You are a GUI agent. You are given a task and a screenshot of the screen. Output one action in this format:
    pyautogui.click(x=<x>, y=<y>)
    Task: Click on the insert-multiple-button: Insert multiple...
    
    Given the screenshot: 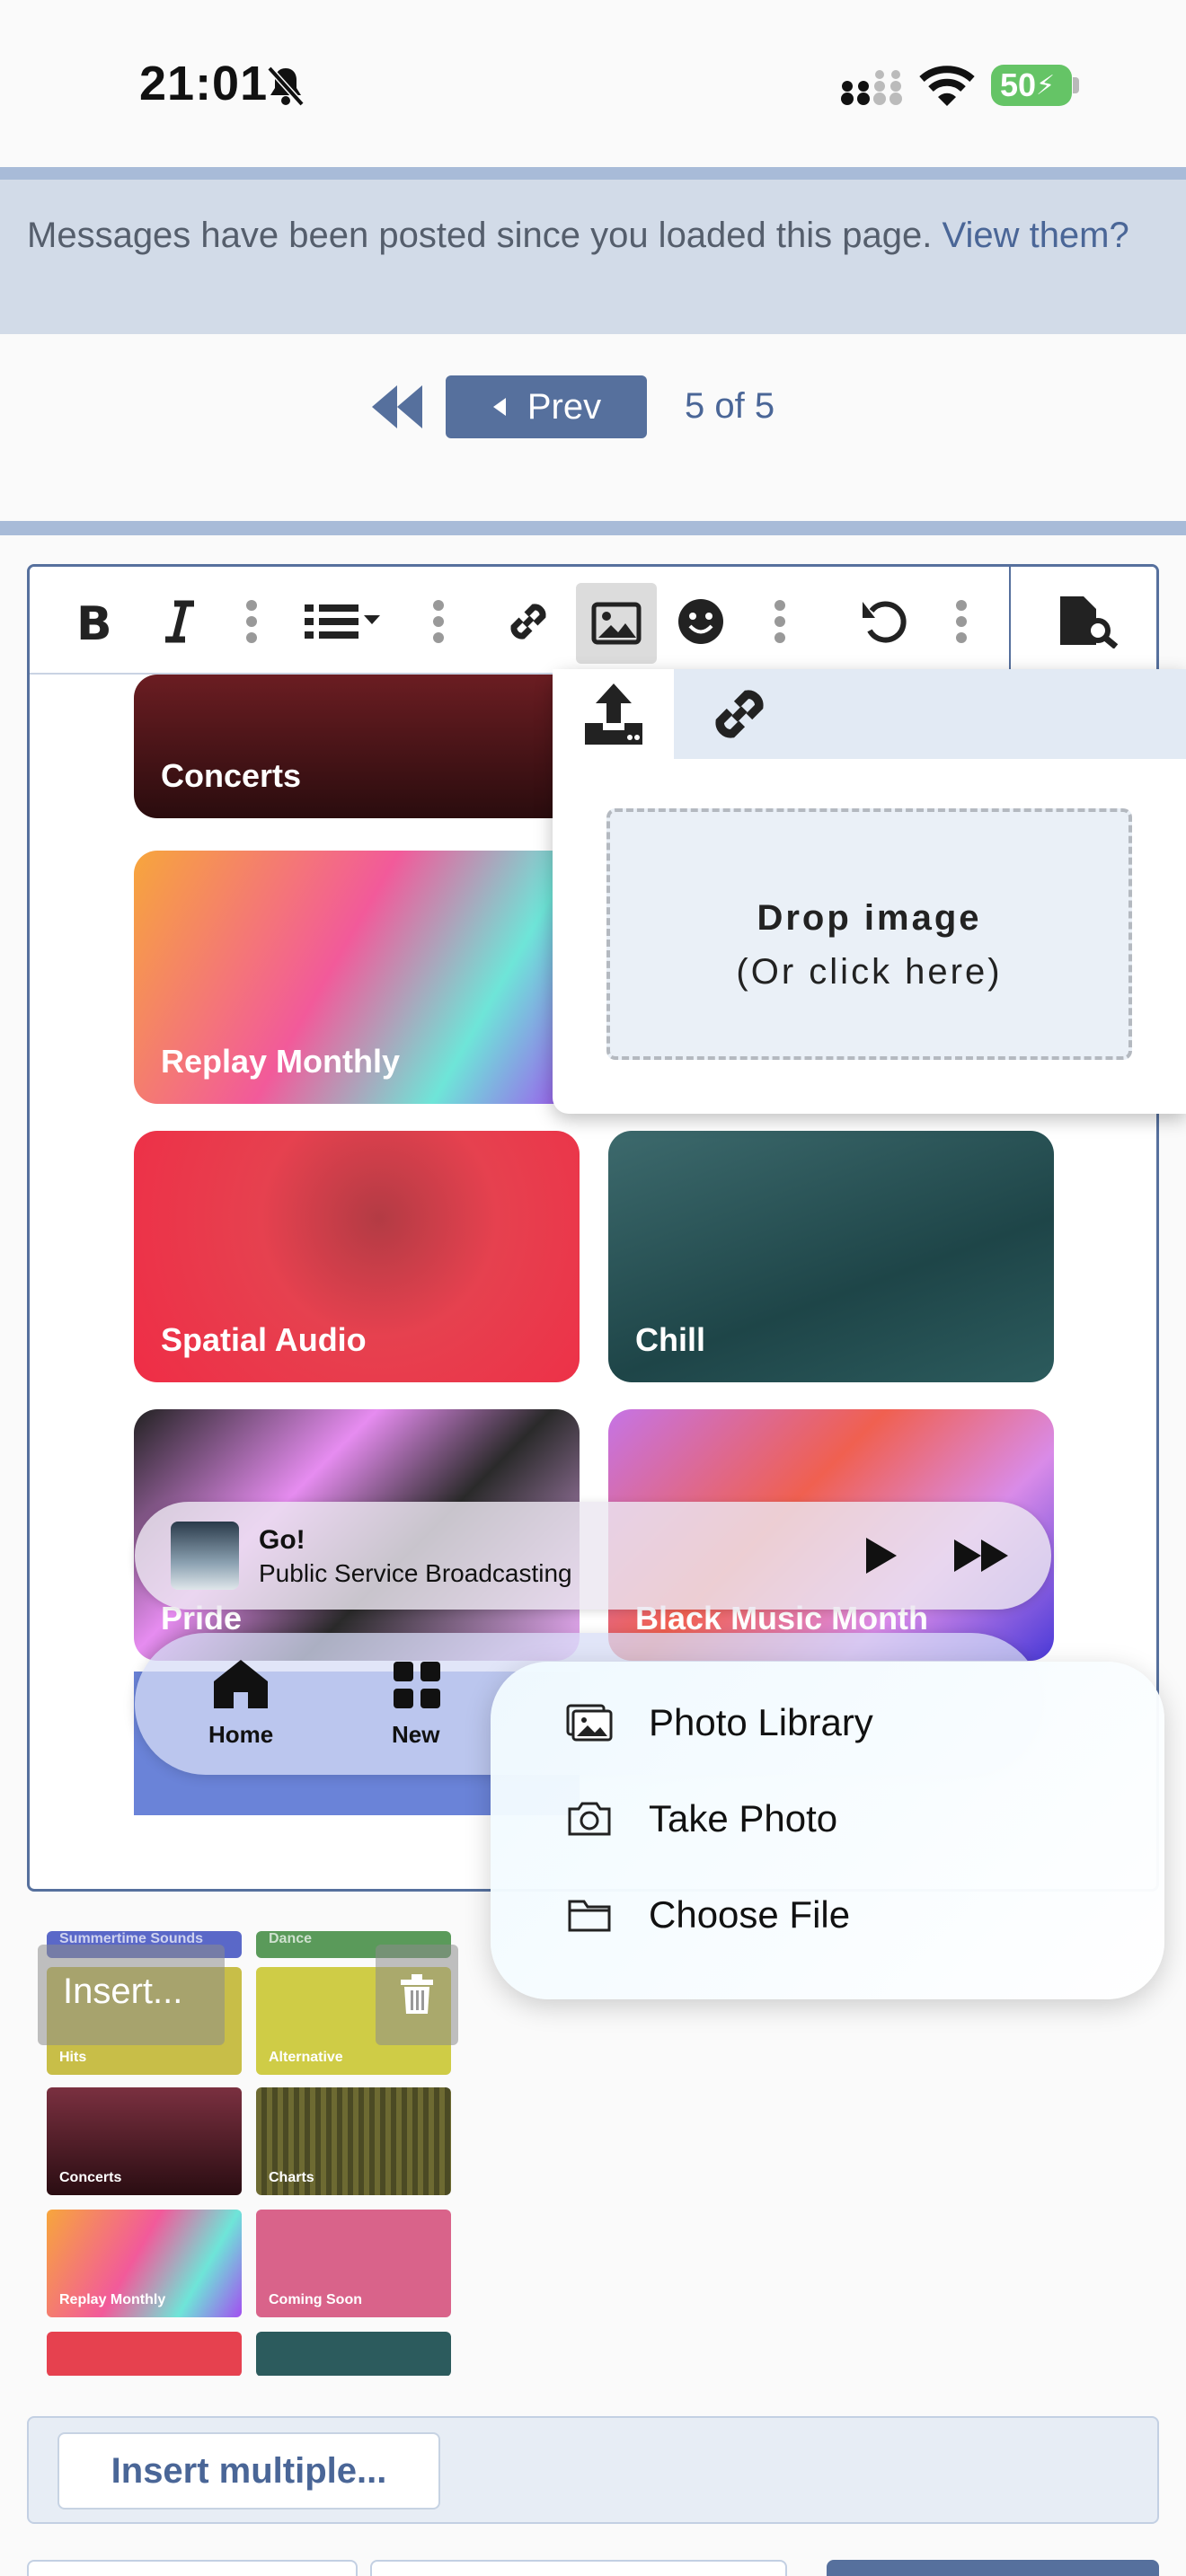 What is the action you would take?
    pyautogui.click(x=249, y=2471)
    